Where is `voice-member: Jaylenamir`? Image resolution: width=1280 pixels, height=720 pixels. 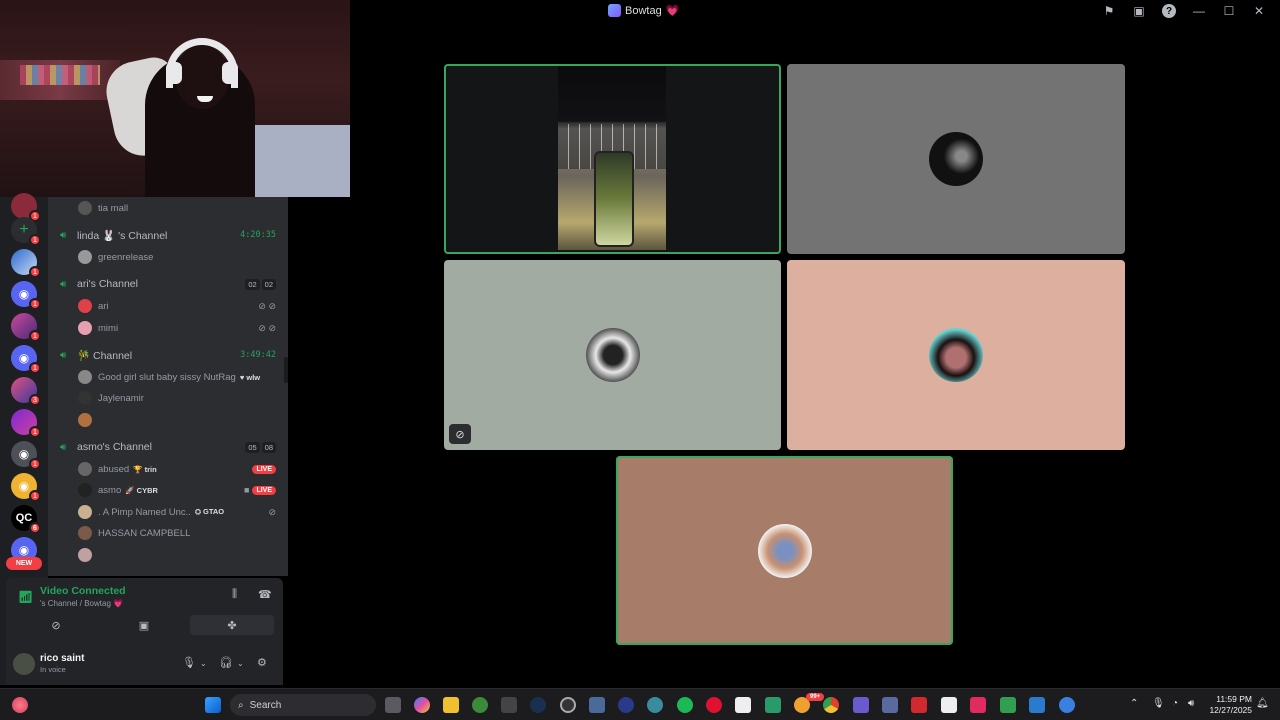
voice-member: Jaylenamir is located at coordinates (168, 398).